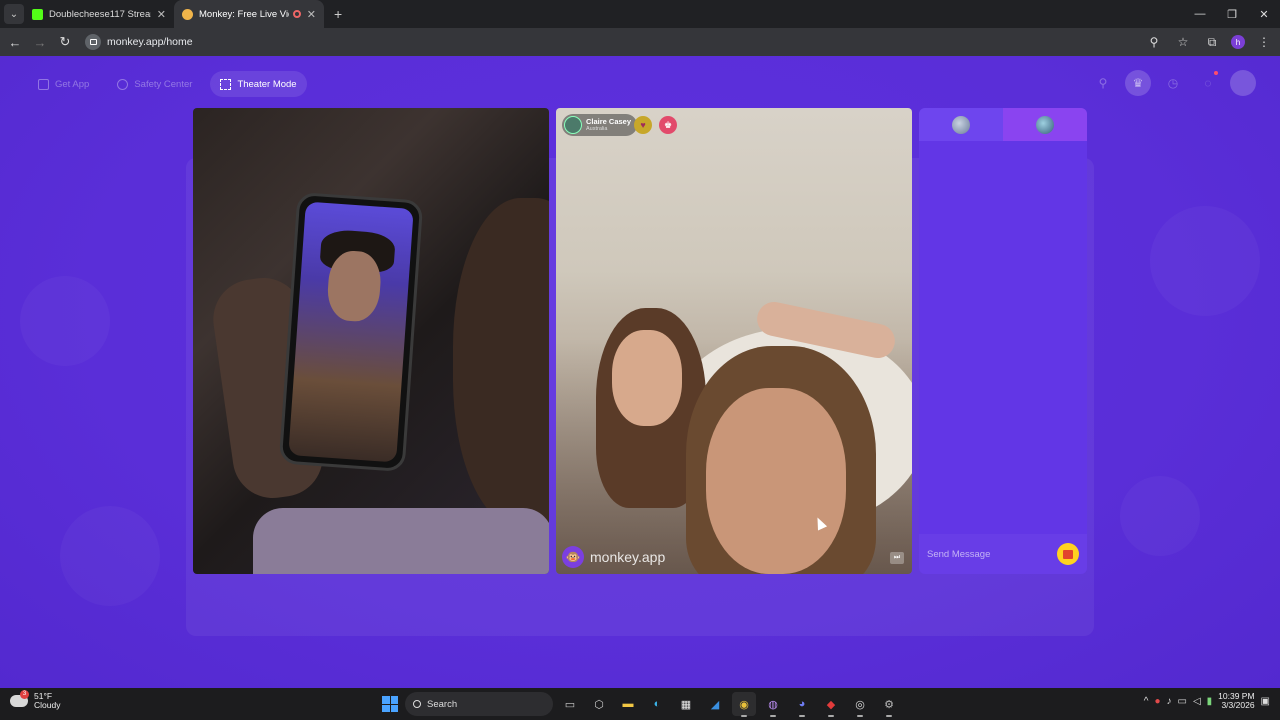 This screenshot has height=720, width=1280. What do you see at coordinates (43, 84) in the screenshot?
I see `phone-icon` at bounding box center [43, 84].